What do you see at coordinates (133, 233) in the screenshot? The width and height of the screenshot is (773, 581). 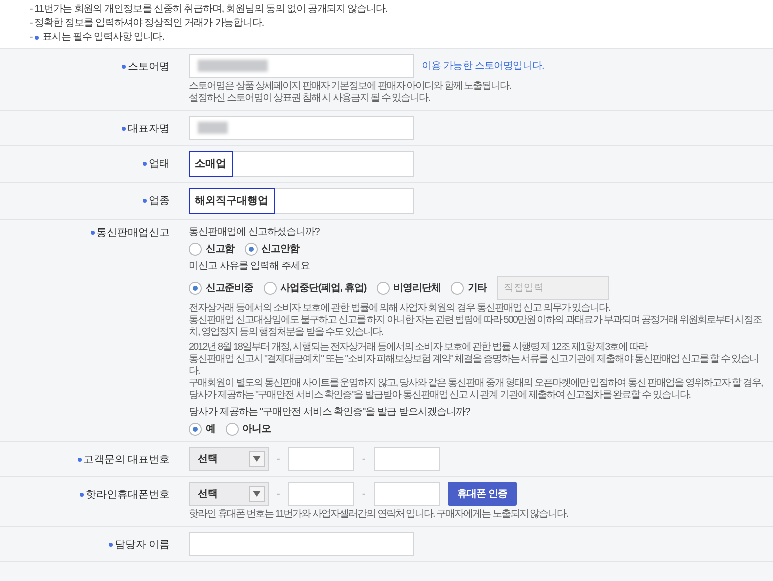 I see `field-label: 통신판매업신고` at bounding box center [133, 233].